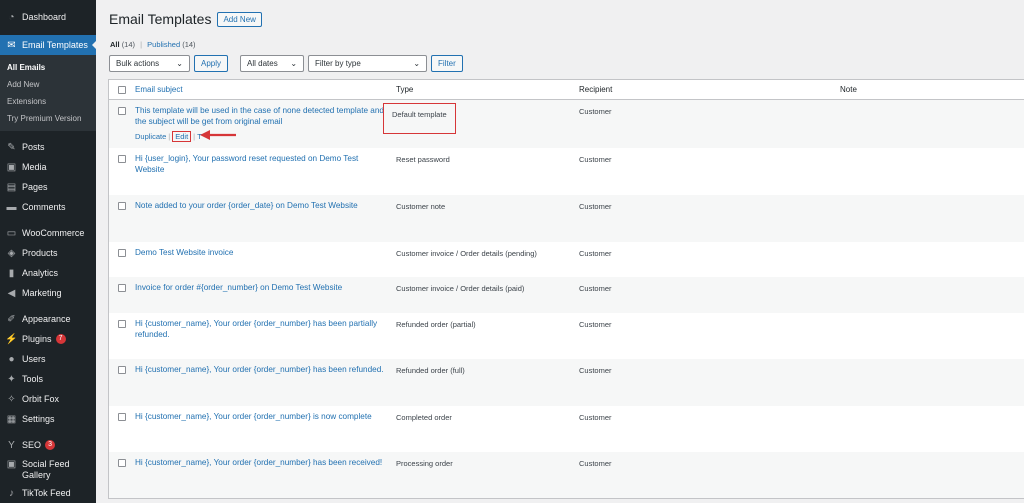 The height and width of the screenshot is (503, 1024). I want to click on sidebar-item-label: Media, so click(34, 167).